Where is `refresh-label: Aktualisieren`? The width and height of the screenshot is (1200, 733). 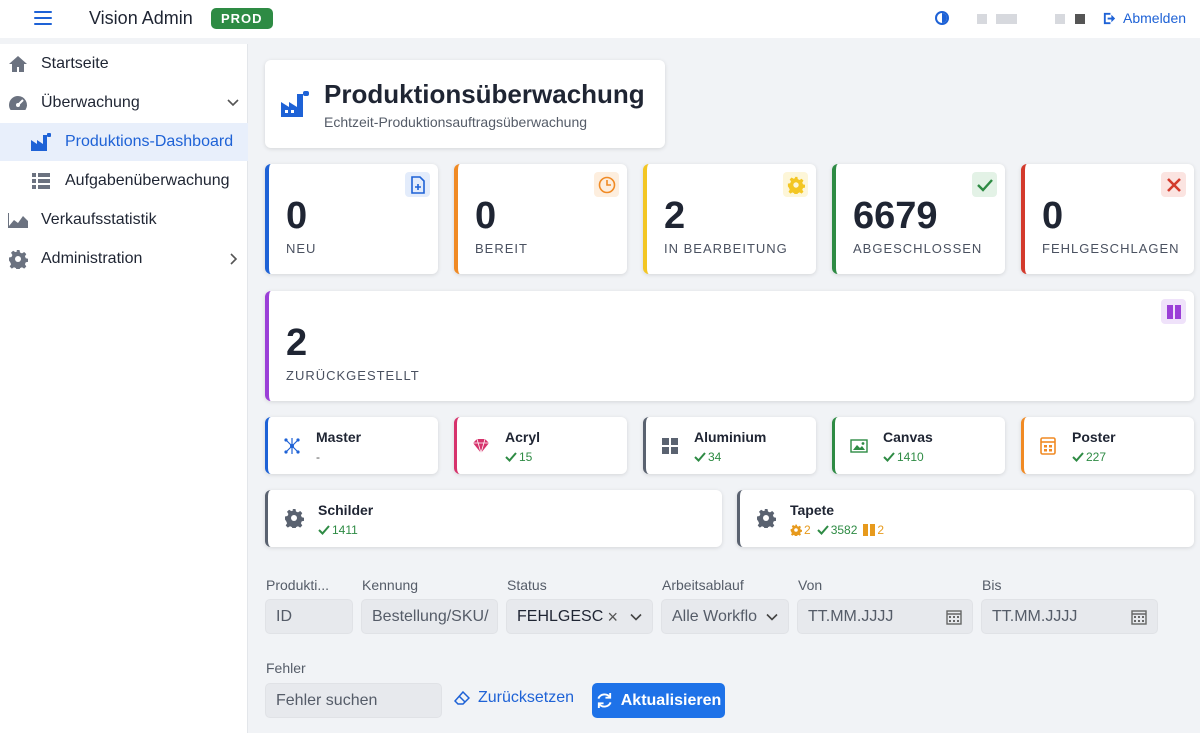 refresh-label: Aktualisieren is located at coordinates (671, 700).